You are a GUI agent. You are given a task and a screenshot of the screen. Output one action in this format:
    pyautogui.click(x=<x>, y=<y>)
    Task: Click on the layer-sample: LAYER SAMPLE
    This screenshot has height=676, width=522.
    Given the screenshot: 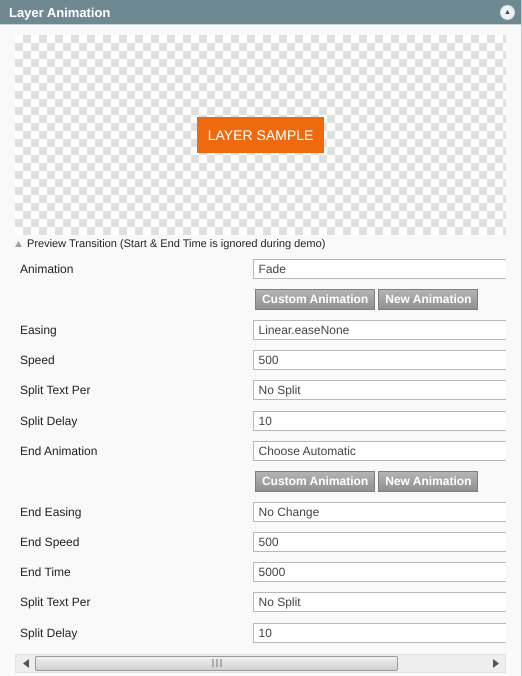 What is the action you would take?
    pyautogui.click(x=260, y=135)
    